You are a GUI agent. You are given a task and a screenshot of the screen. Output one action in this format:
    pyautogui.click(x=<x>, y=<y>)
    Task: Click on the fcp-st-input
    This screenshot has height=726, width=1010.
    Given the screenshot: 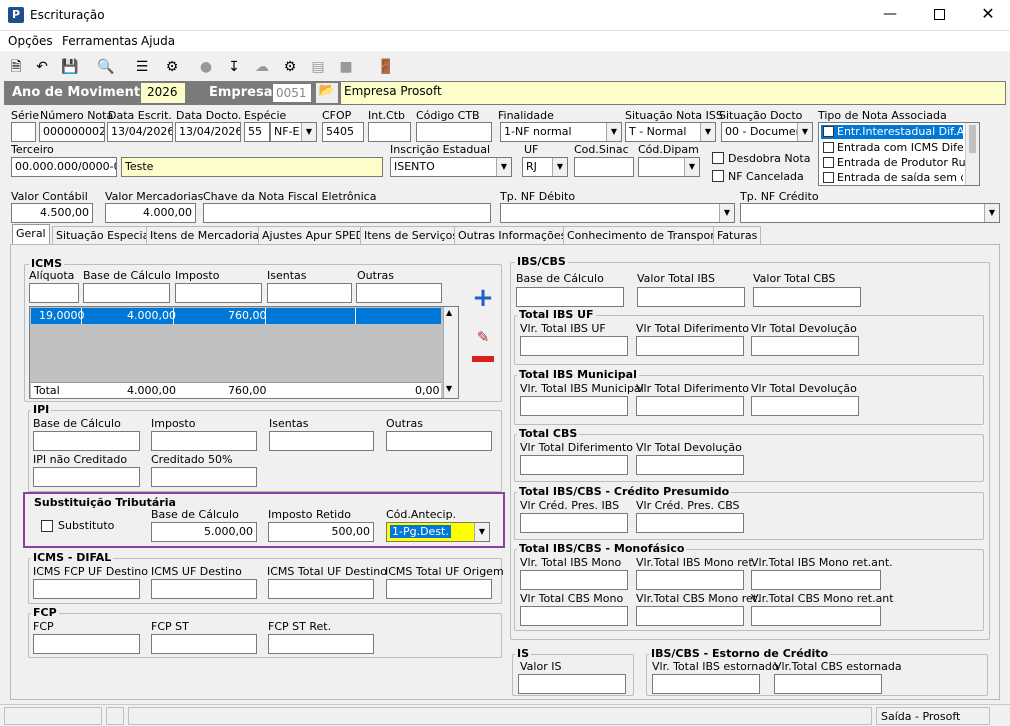 What is the action you would take?
    pyautogui.click(x=204, y=644)
    